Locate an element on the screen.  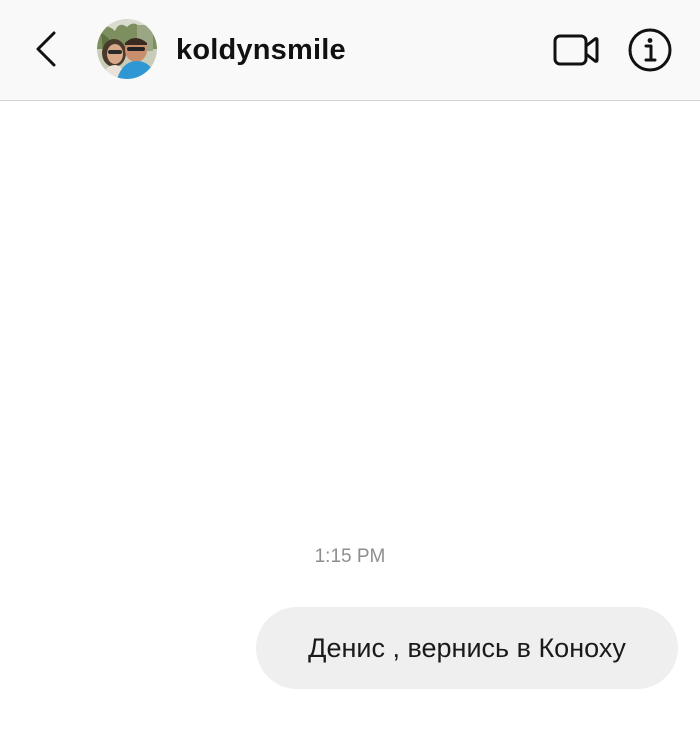
outgoing-message-bubble: Денис , вернись в Коноху is located at coordinates (467, 648).